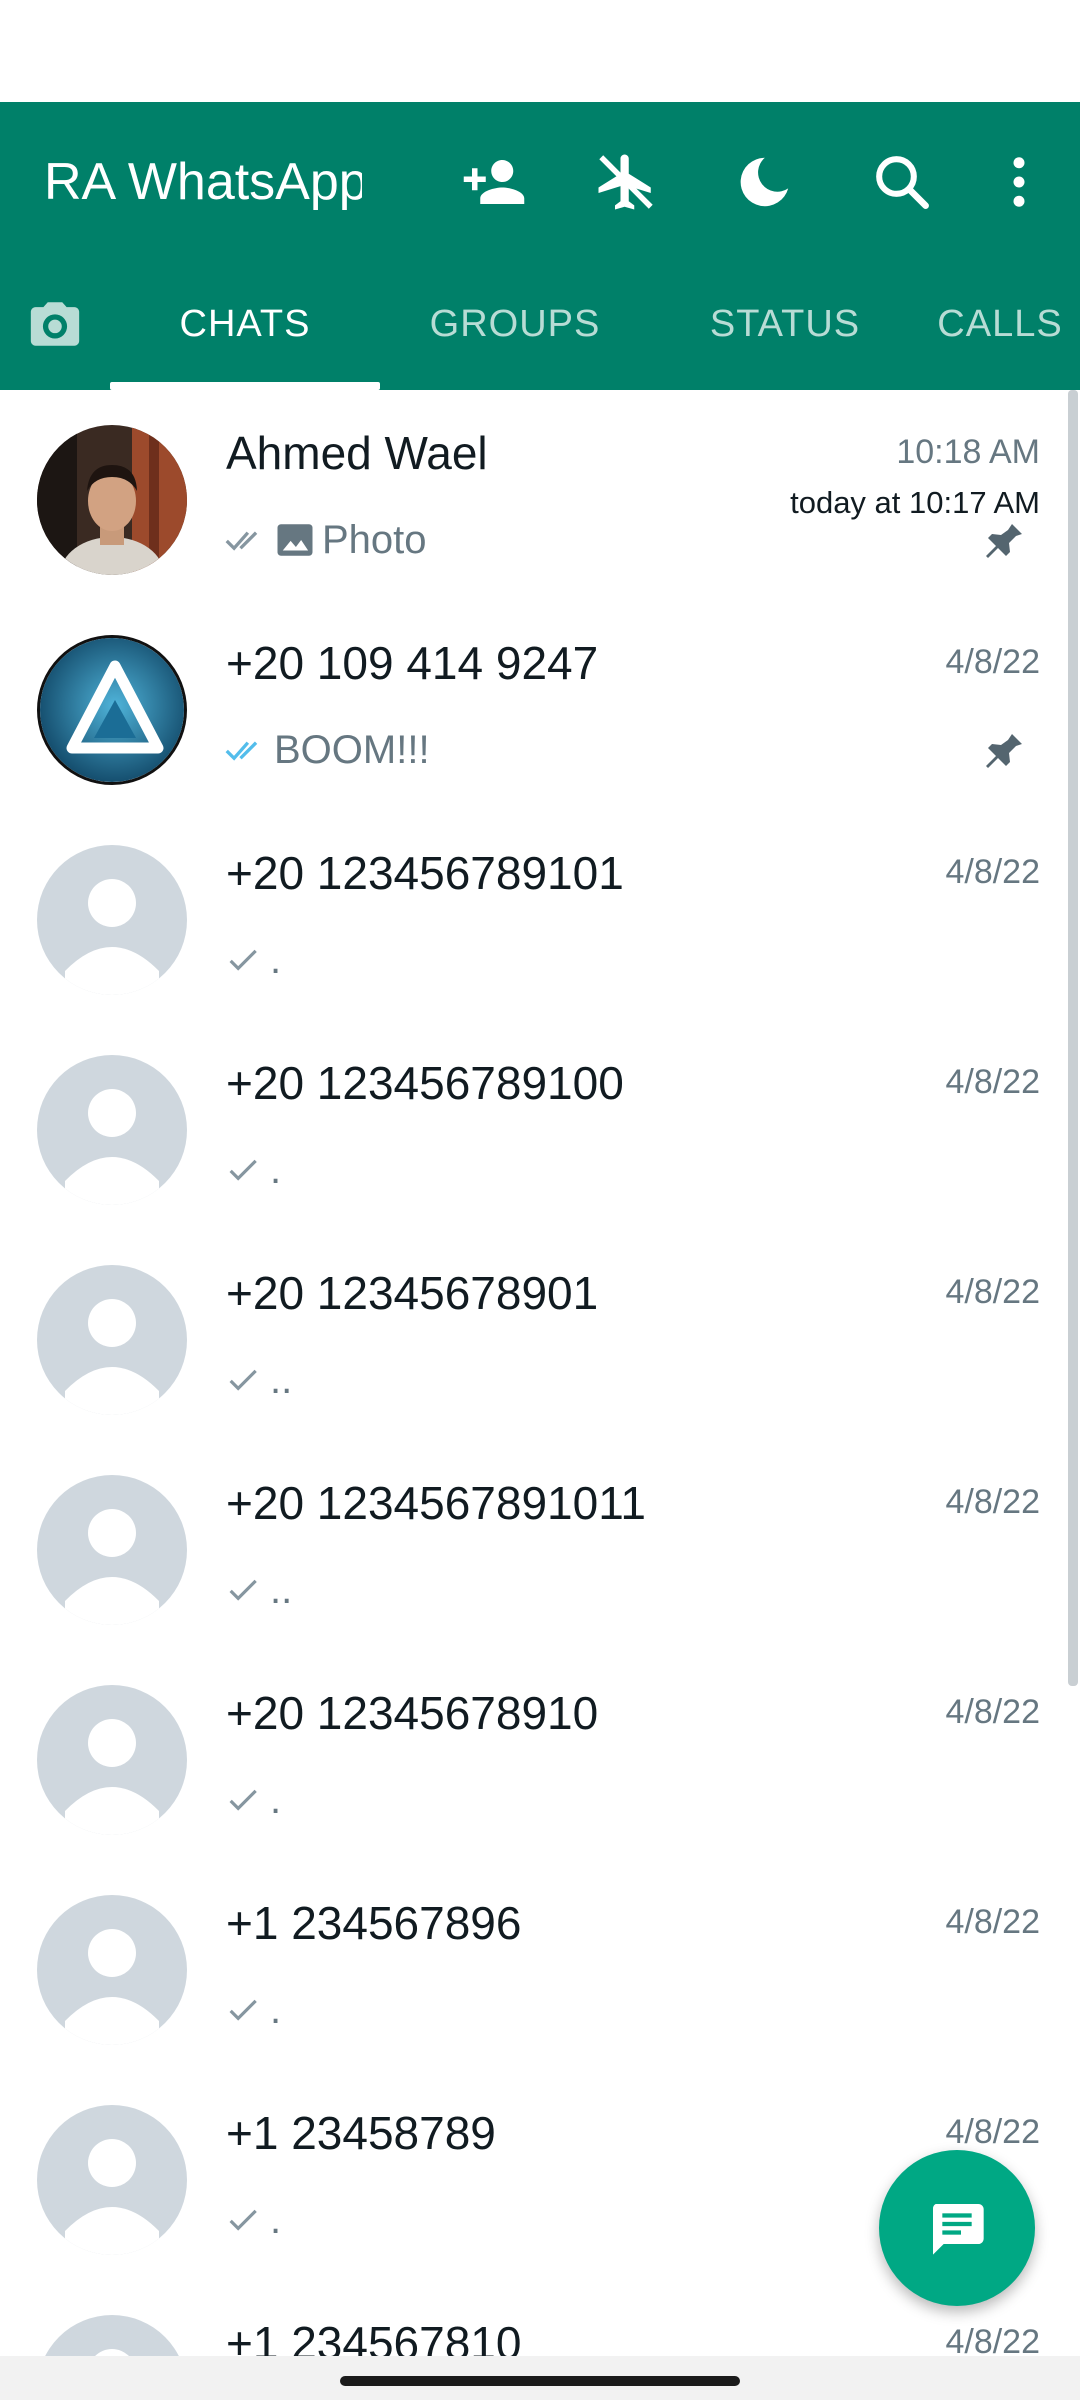 The image size is (1080, 2400). I want to click on chat-name: +1 234567896, so click(374, 1923).